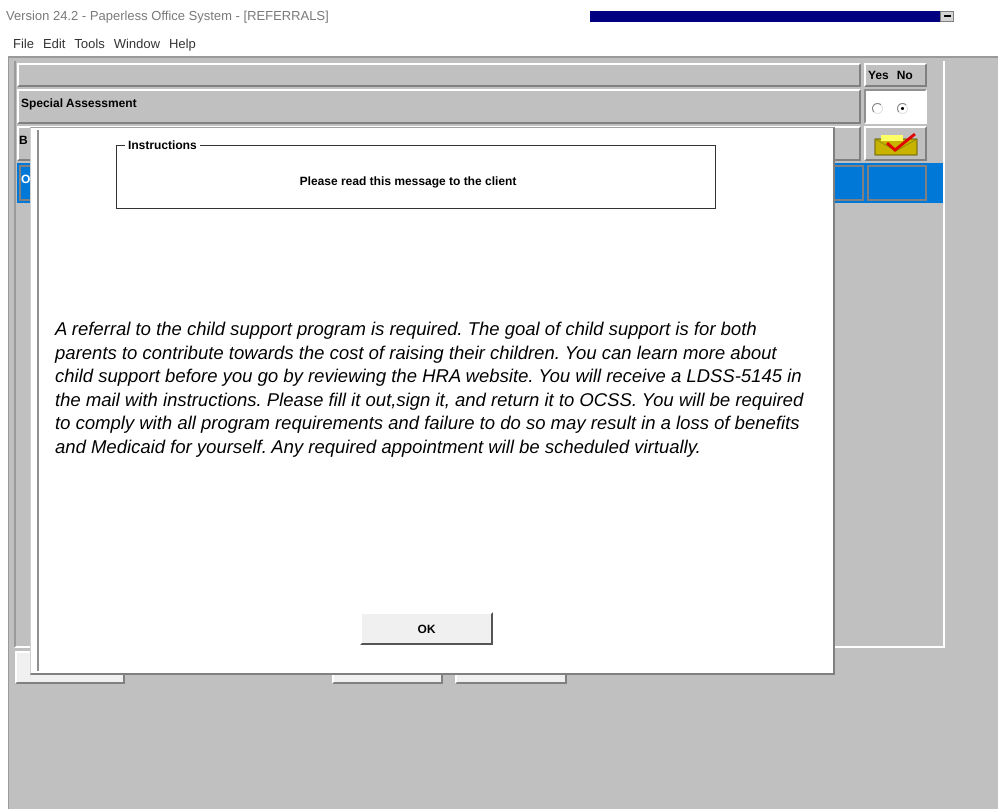 The width and height of the screenshot is (998, 809). Describe the element at coordinates (79, 103) in the screenshot. I see `question-label: Special Assessment` at that location.